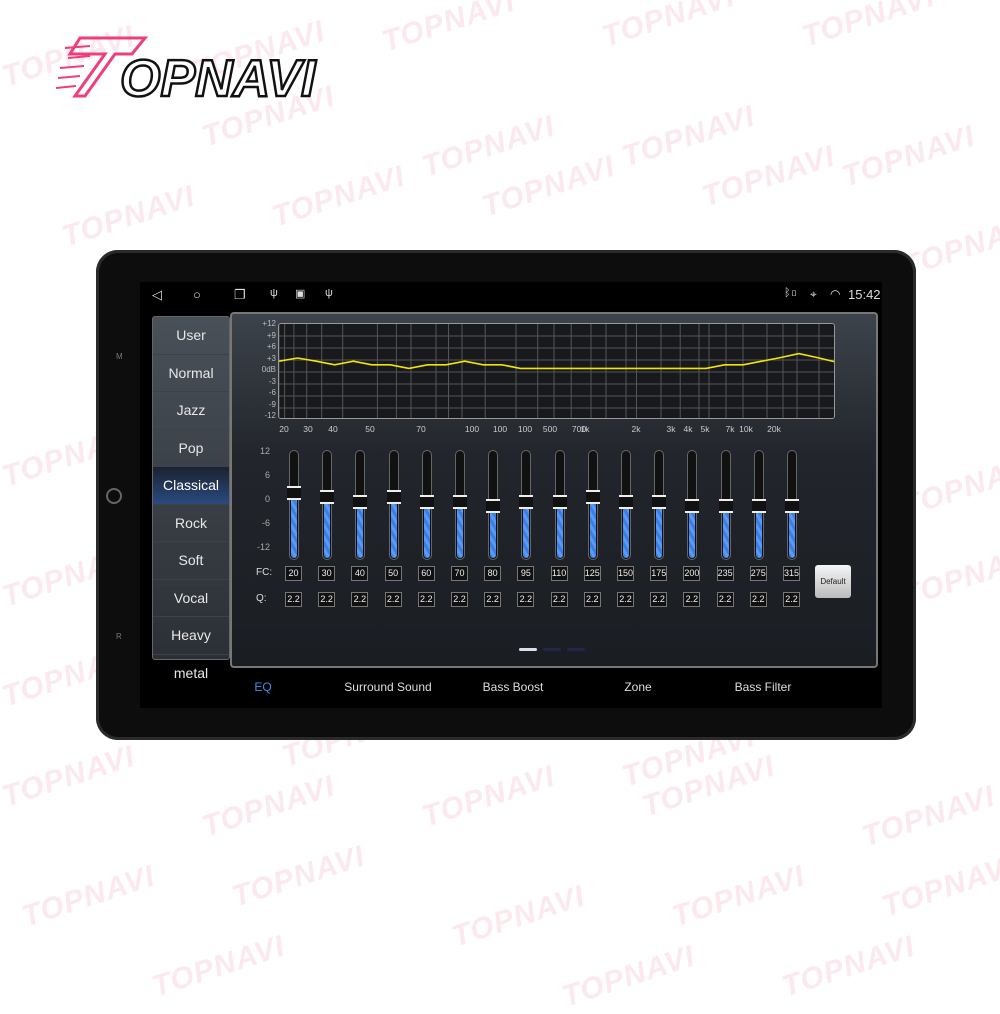 The image size is (1000, 1014). What do you see at coordinates (426, 573) in the screenshot?
I see `fc-value-field: 60` at bounding box center [426, 573].